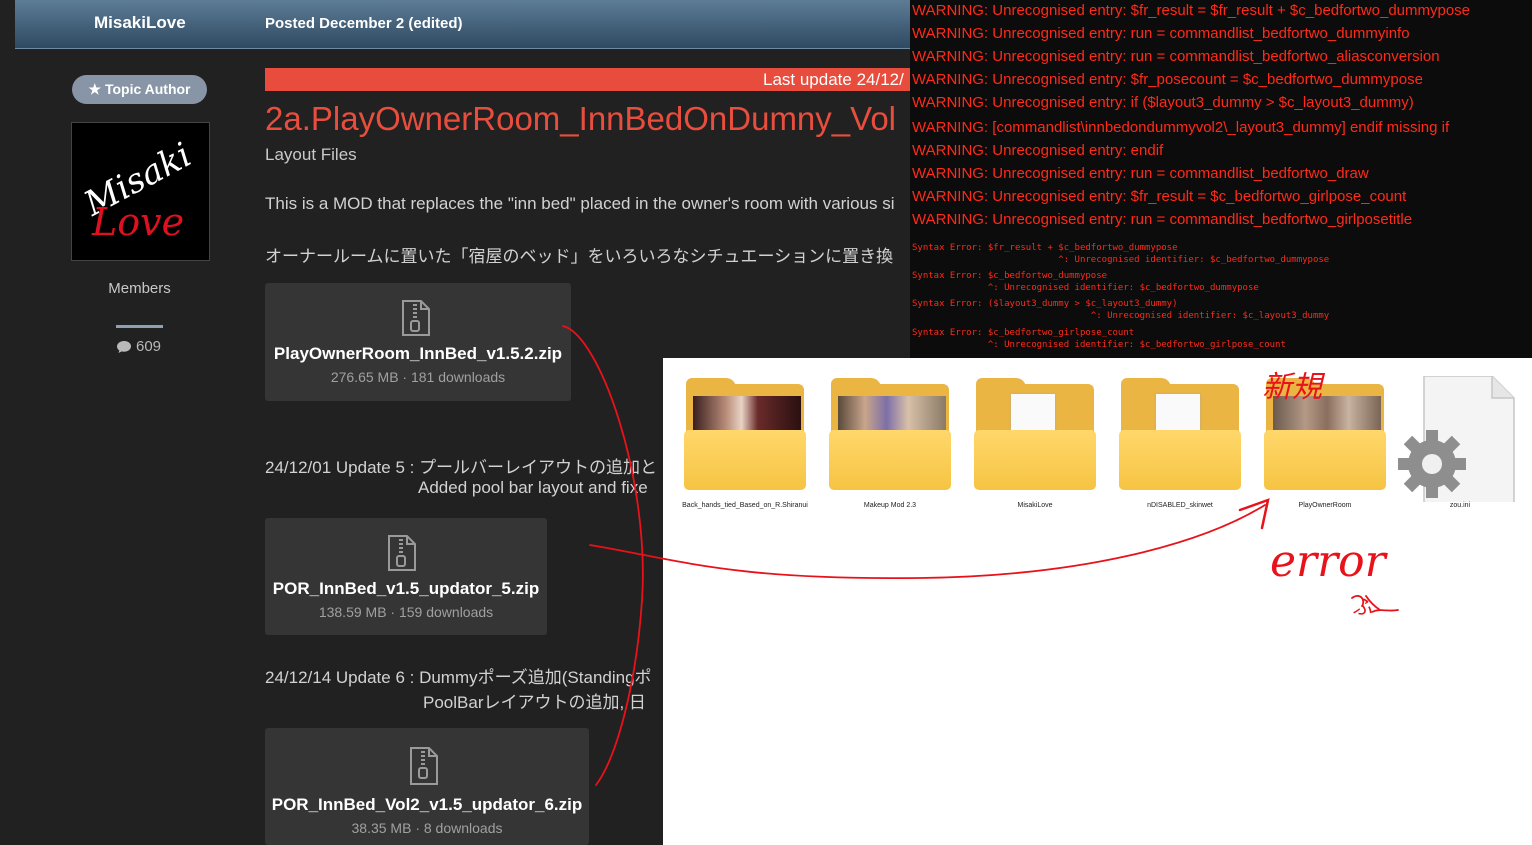 This screenshot has width=1532, height=845. Describe the element at coordinates (147, 89) in the screenshot. I see `topic-author-label: Topic Author` at that location.